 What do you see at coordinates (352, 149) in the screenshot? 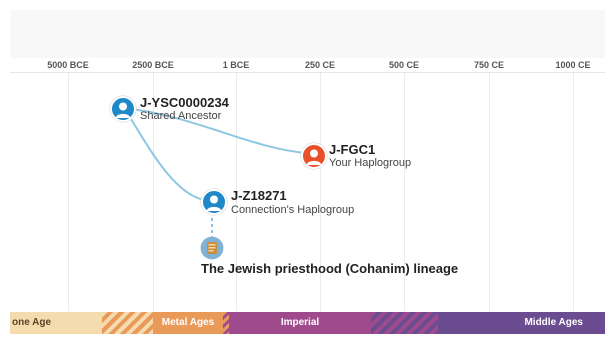
I see `your-haplogroup-title: J-FGC1` at bounding box center [352, 149].